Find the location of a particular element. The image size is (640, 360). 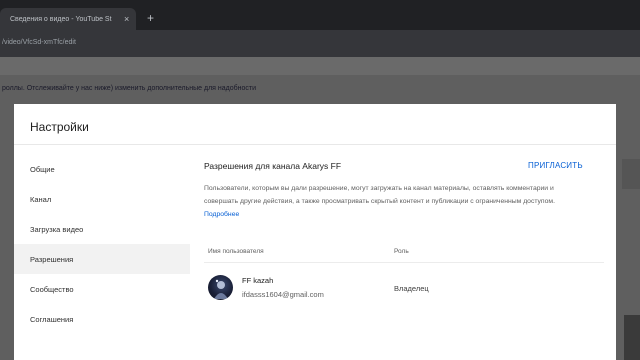

column-header-role: Роль is located at coordinates (401, 251).